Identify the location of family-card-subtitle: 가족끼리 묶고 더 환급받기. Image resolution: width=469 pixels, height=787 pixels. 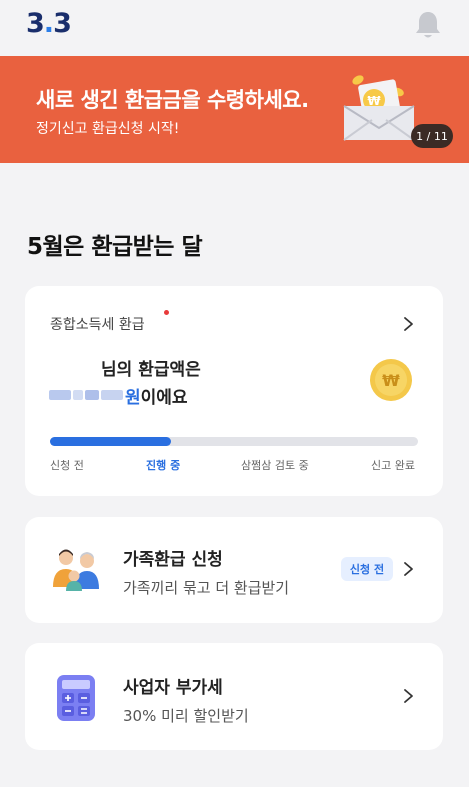
(206, 588).